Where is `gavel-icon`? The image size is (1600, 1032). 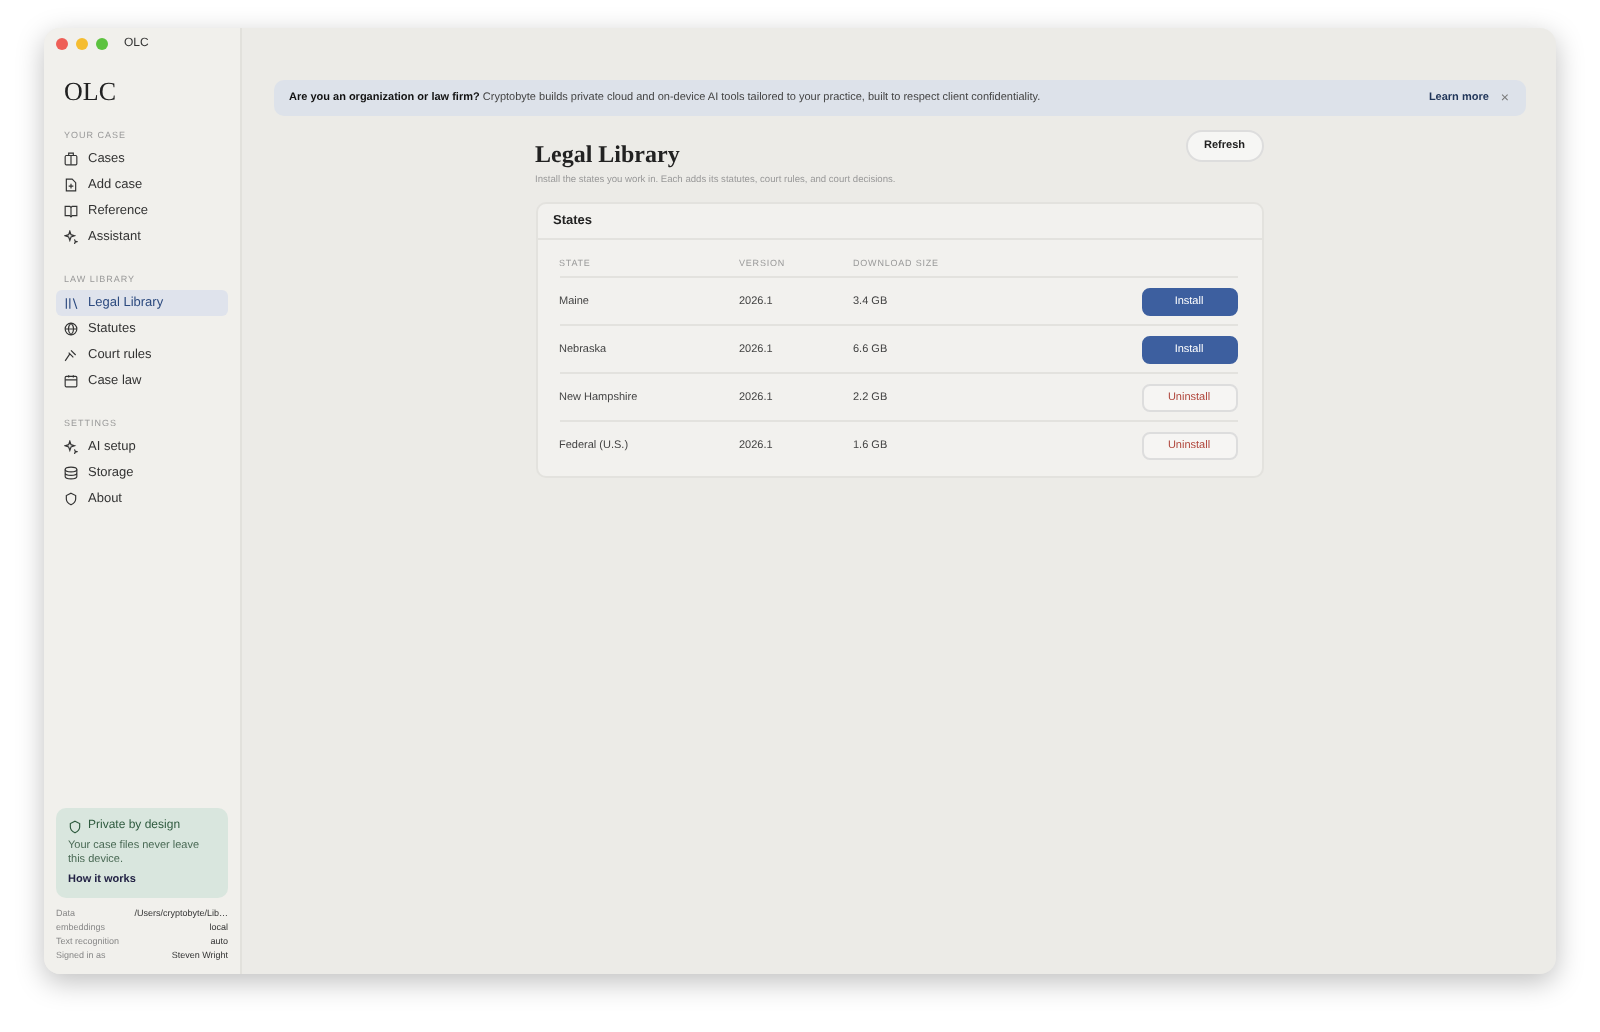 gavel-icon is located at coordinates (71, 355).